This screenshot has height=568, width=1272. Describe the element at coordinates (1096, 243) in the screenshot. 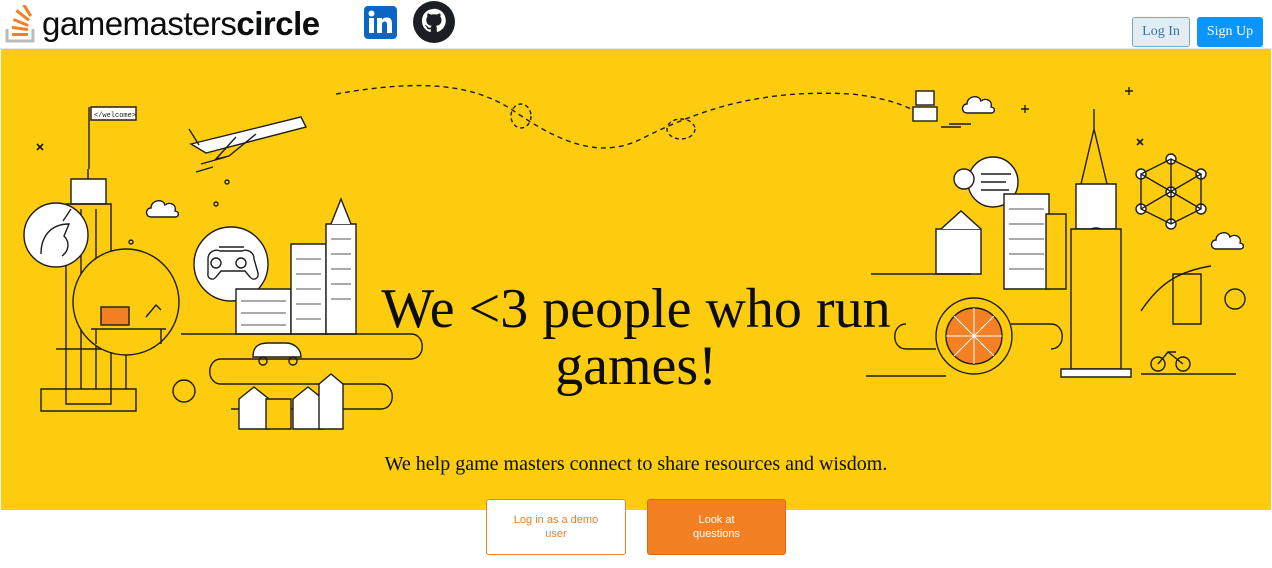

I see `clock-tower-icon` at that location.